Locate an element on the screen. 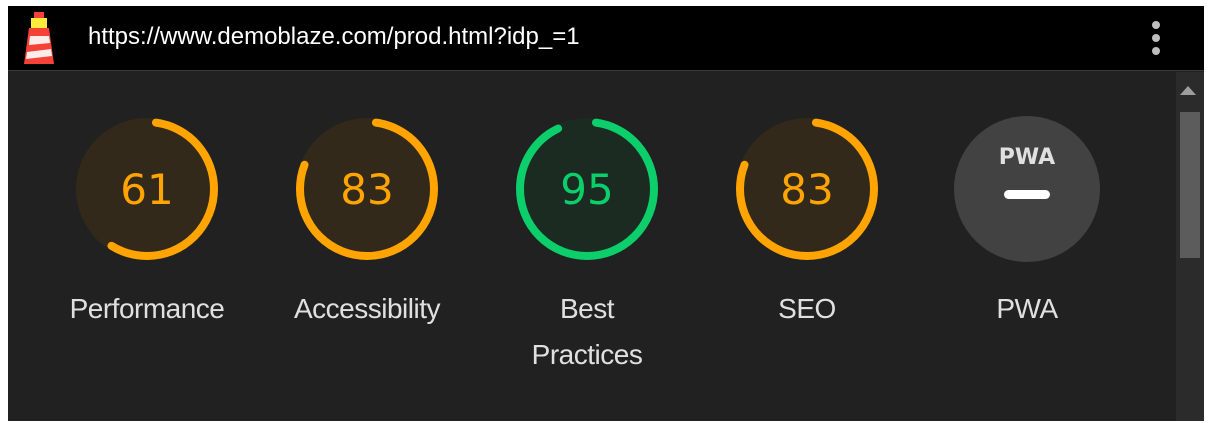 The height and width of the screenshot is (423, 1209). gauge-ring-seo: 83 is located at coordinates (807, 189).